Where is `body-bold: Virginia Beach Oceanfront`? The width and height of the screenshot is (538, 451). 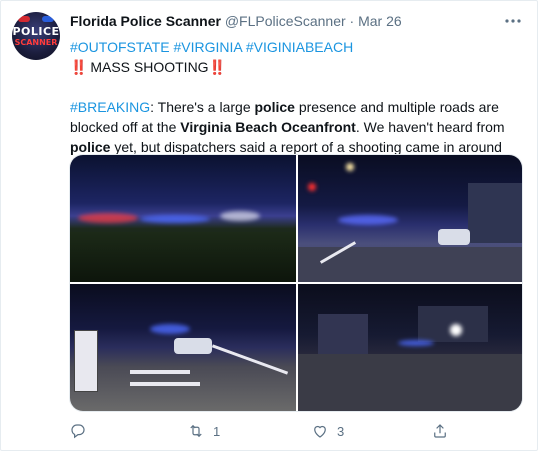
body-bold: Virginia Beach Oceanfront is located at coordinates (268, 127).